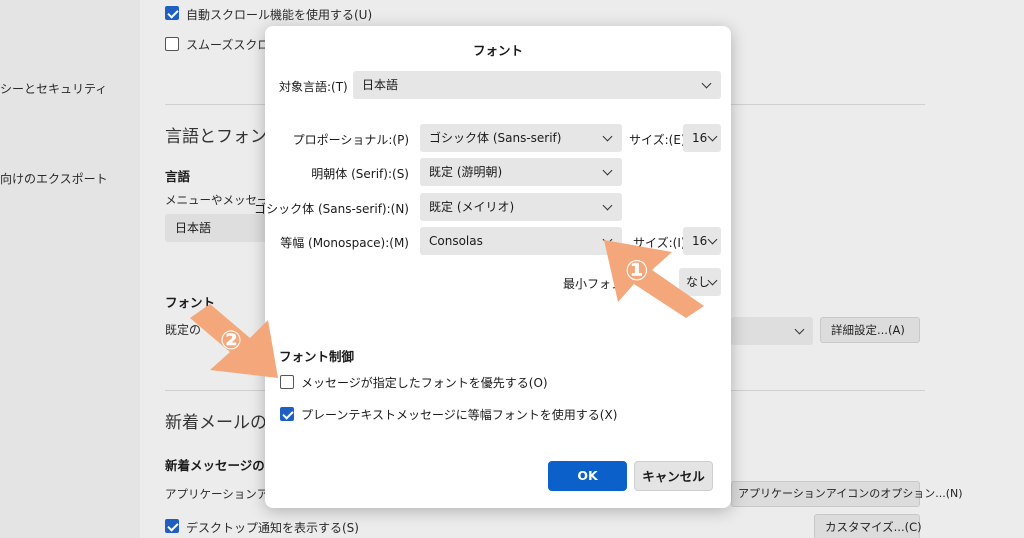 The height and width of the screenshot is (538, 1024). I want to click on annotation-layer, so click(447, 309).